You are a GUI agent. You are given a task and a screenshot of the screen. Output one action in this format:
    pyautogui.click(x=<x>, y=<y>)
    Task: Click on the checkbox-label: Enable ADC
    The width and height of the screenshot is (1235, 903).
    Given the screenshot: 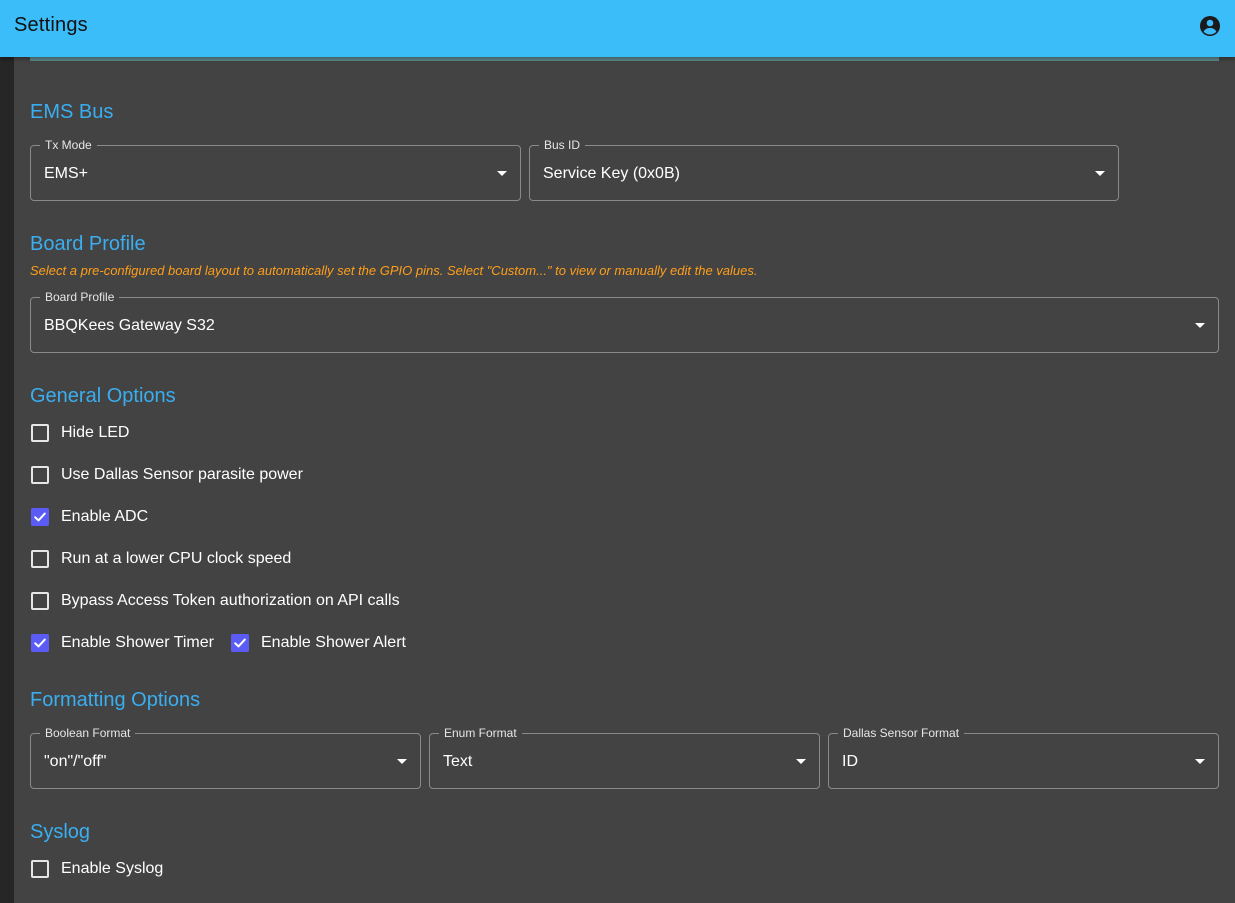 What is the action you would take?
    pyautogui.click(x=105, y=516)
    